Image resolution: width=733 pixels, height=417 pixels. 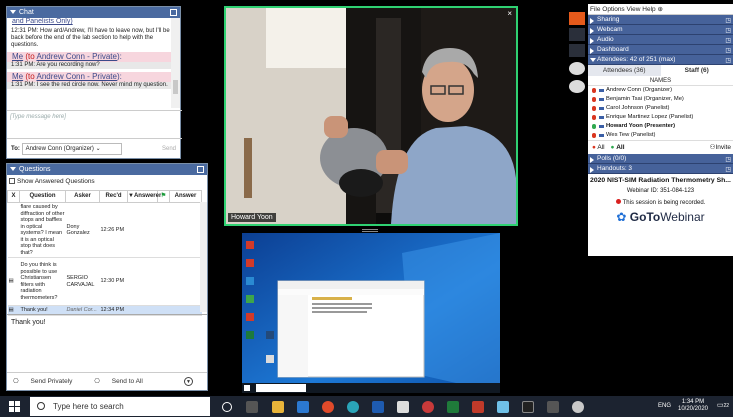 I want to click on chat-message-input: [Type message here], so click(x=94, y=123).